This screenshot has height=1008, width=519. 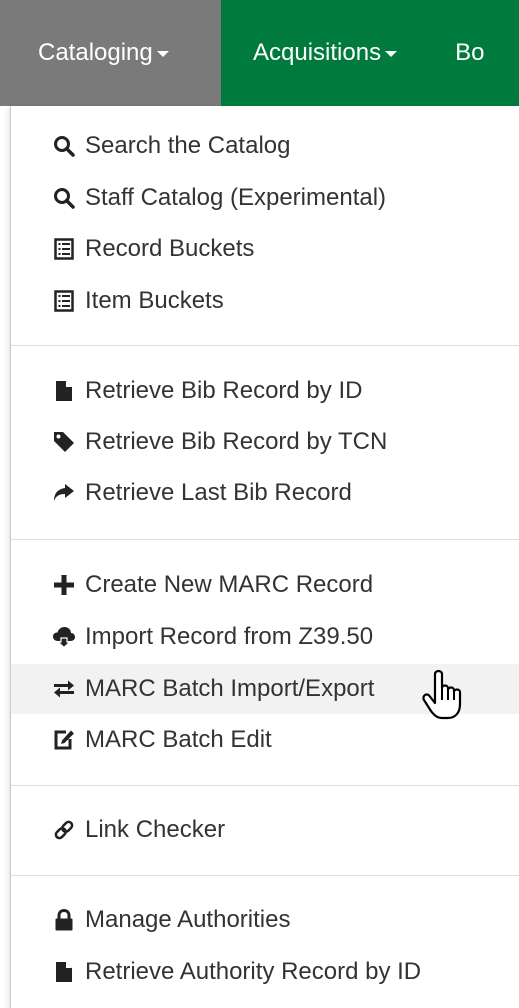 I want to click on menu-item-retrieve-bib-by-tcn: Retrieve Bib Record by TCN, so click(x=265, y=442).